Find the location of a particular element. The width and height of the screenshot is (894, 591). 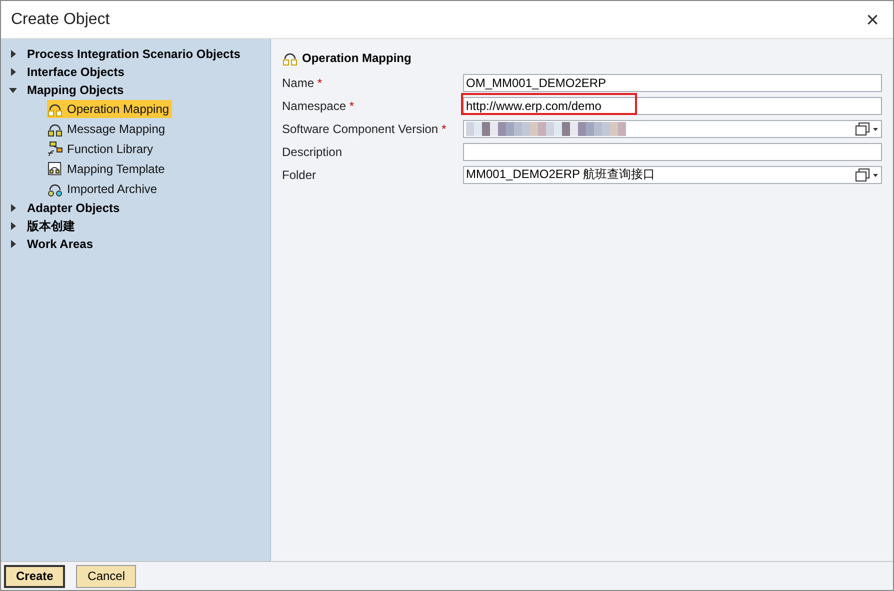

field-value: MM001_DEMO2ERP 航班查询接口 is located at coordinates (561, 174).